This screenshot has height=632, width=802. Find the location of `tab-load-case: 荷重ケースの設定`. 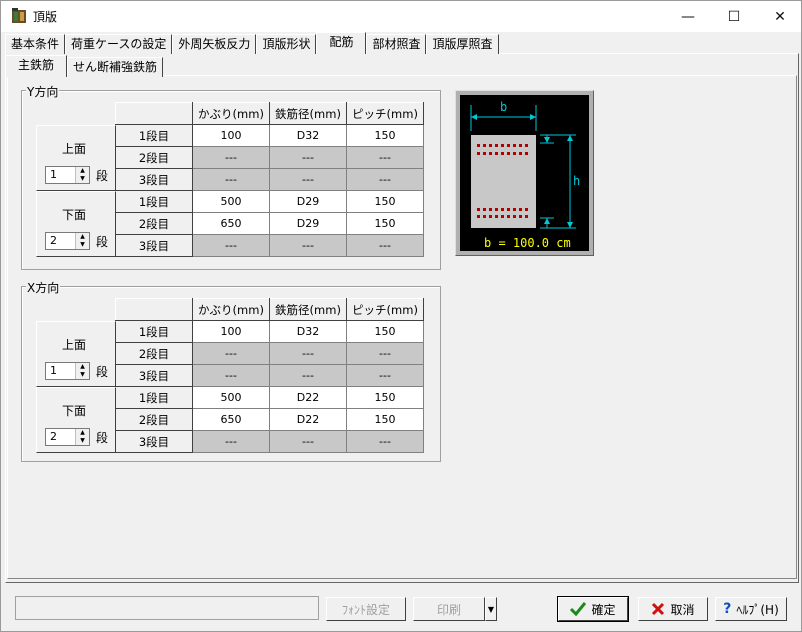

tab-load-case: 荷重ケースの設定 is located at coordinates (119, 44).